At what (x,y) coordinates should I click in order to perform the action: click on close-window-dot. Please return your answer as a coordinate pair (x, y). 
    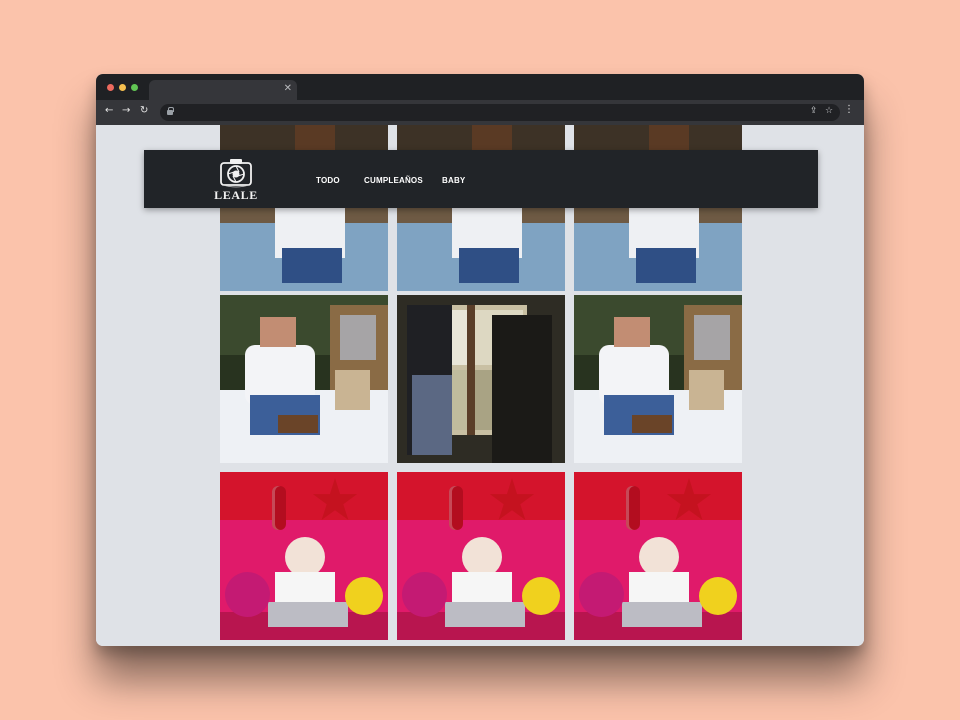
    Looking at the image, I should click on (110, 87).